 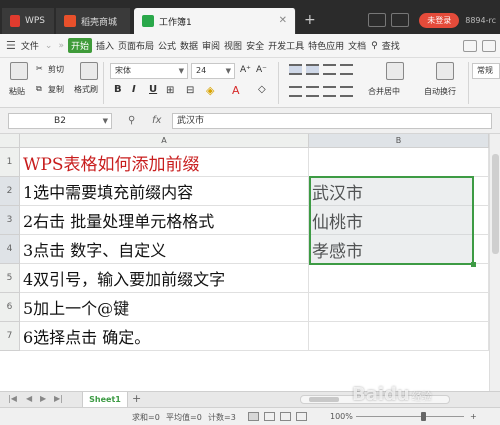 I want to click on tab-workbook: 工作簿1 ✕, so click(x=215, y=21).